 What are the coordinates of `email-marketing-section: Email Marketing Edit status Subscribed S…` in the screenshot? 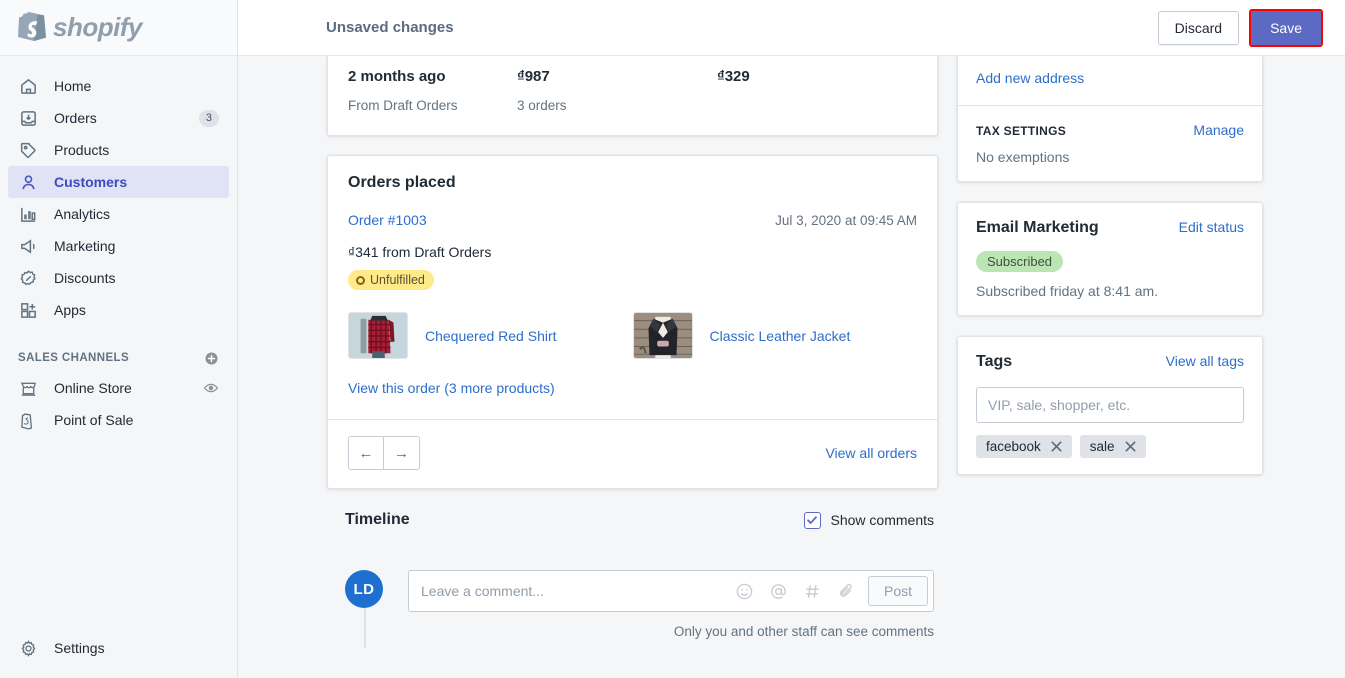 It's located at (1110, 259).